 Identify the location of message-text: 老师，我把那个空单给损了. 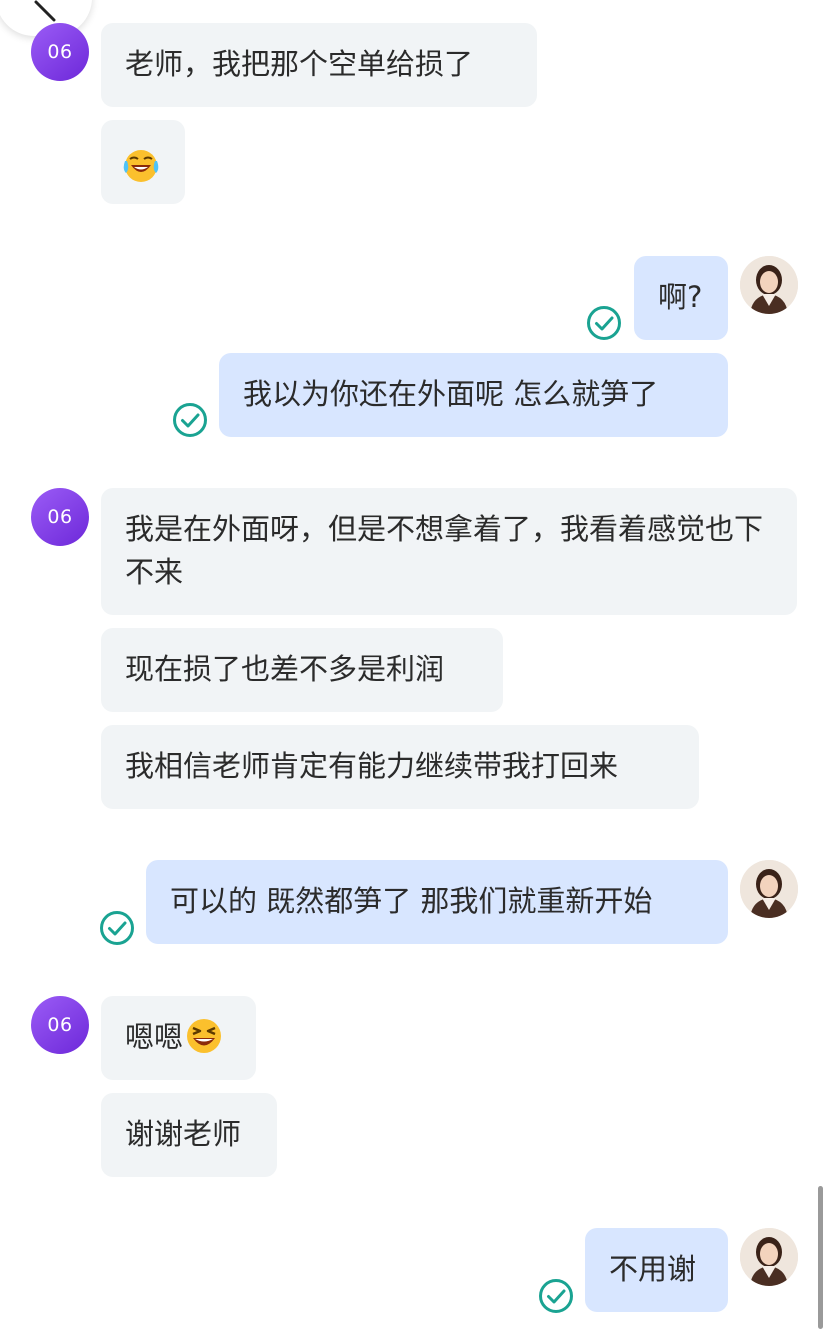
(299, 64).